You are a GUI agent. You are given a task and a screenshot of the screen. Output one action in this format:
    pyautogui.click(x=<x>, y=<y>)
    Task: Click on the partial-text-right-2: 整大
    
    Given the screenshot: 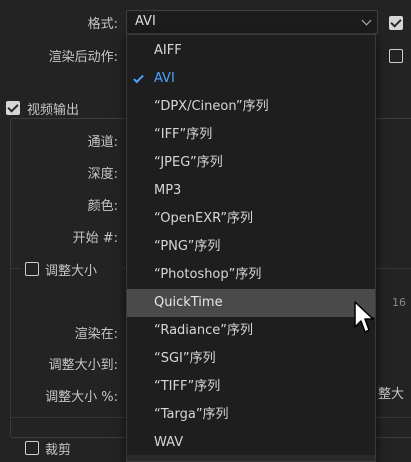 What is the action you would take?
    pyautogui.click(x=391, y=394)
    